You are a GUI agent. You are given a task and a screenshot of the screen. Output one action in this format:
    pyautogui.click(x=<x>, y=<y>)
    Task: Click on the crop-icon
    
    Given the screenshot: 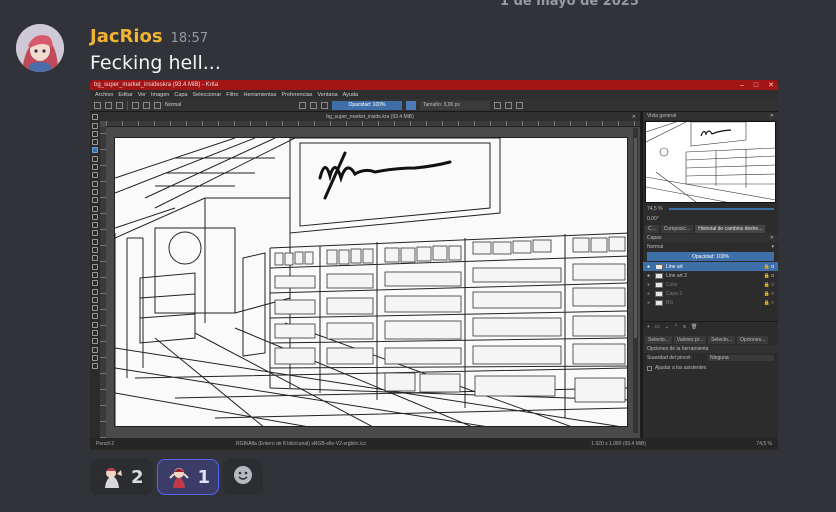 What is the action you would take?
    pyautogui.click(x=519, y=105)
    